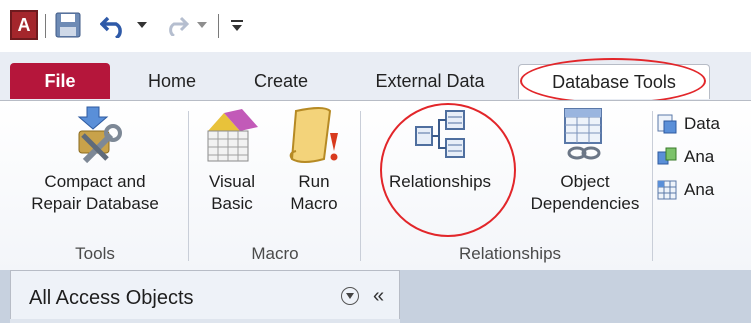 This screenshot has height=323, width=751. I want to click on compact-repair-label-2: Repair Database, so click(95, 203).